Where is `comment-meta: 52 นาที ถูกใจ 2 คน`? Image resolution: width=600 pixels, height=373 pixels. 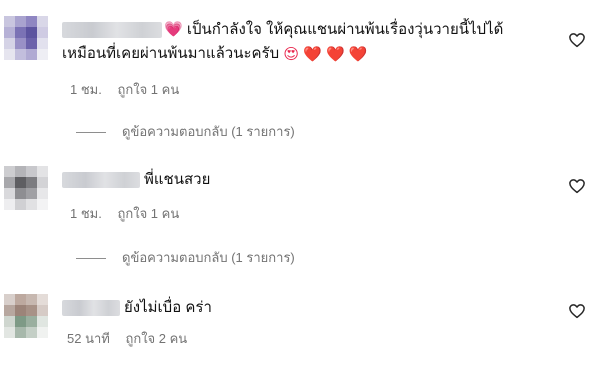 comment-meta: 52 นาที ถูกใจ 2 คน is located at coordinates (133, 338).